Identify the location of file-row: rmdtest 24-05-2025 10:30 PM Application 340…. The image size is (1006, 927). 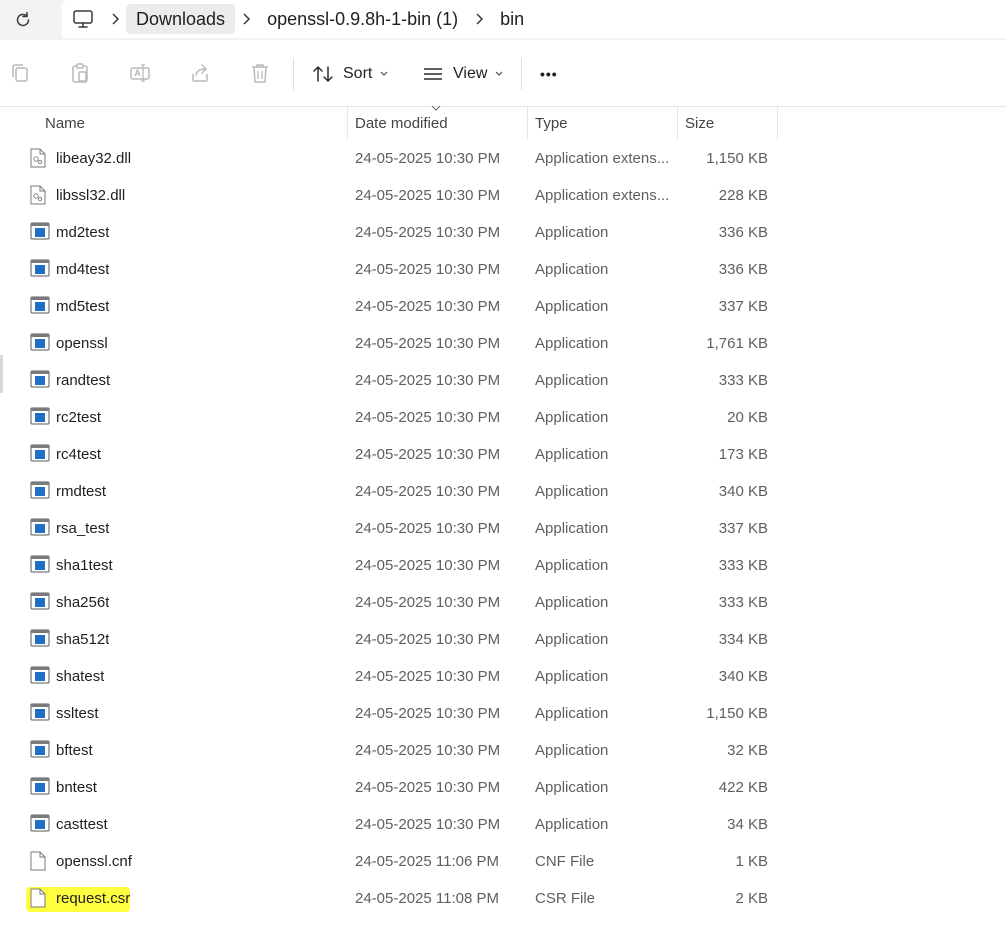
(503, 491).